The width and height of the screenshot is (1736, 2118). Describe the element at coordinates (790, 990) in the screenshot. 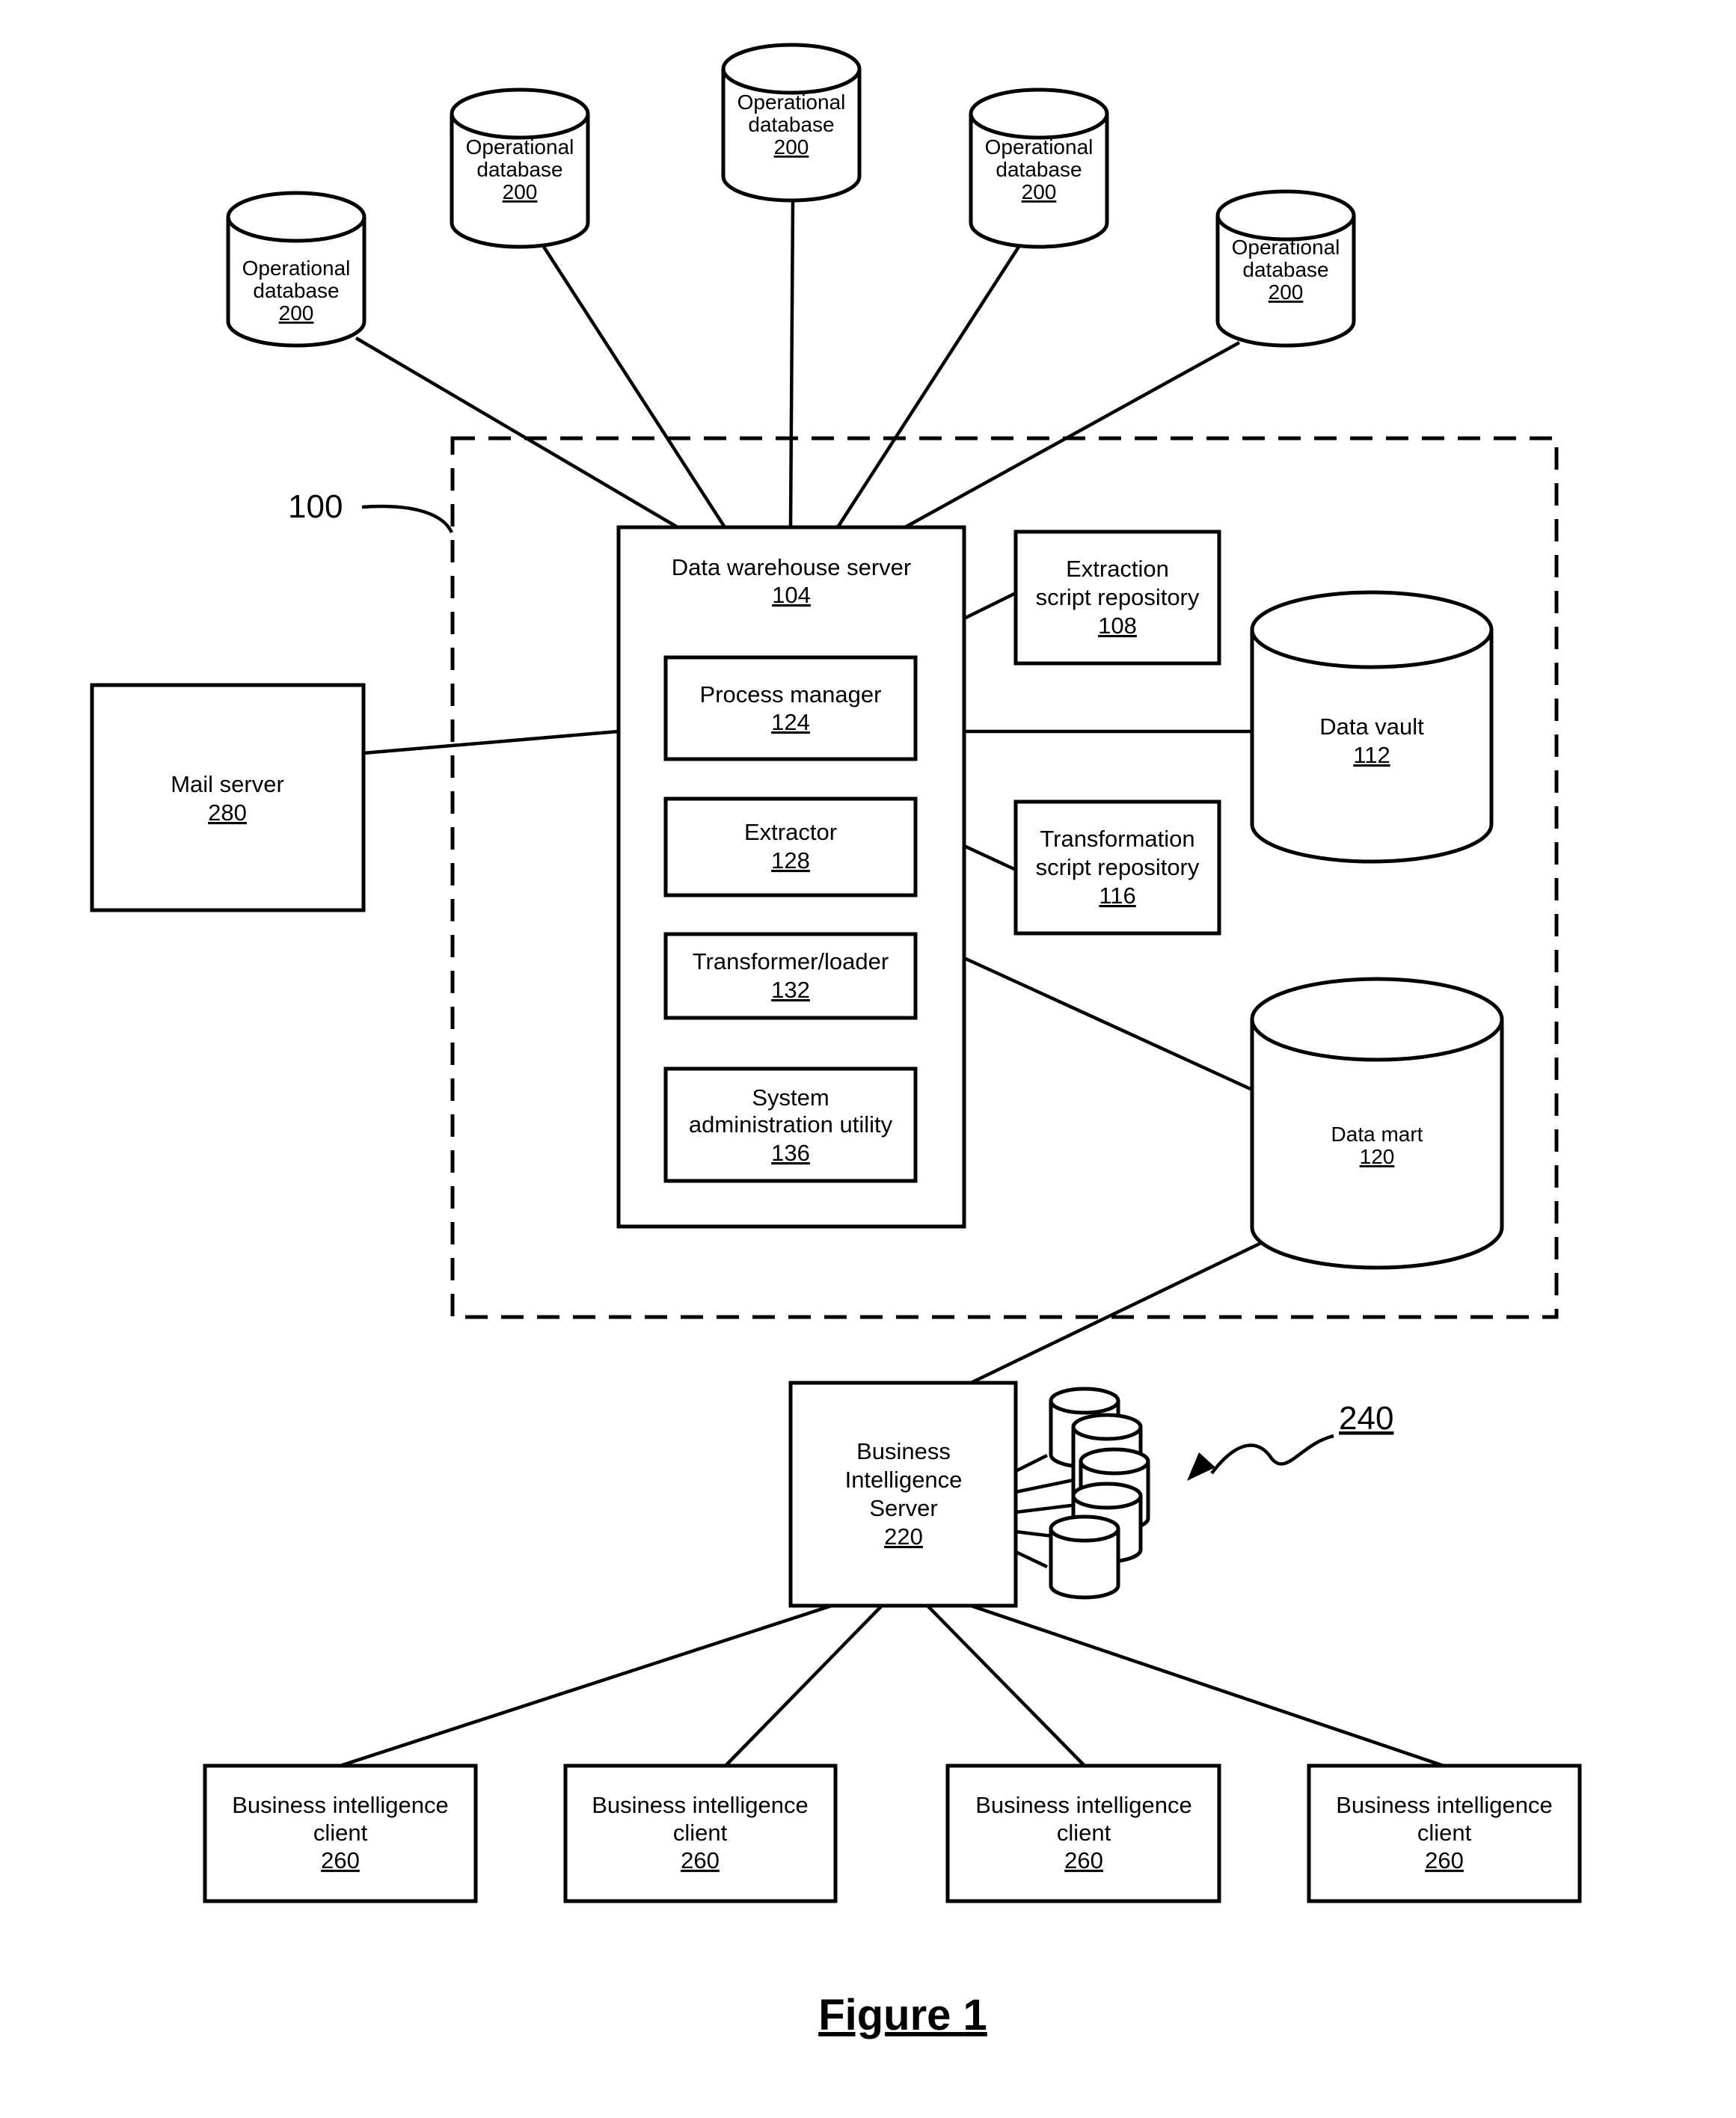

I see `transformer-loader-ref: 132` at that location.